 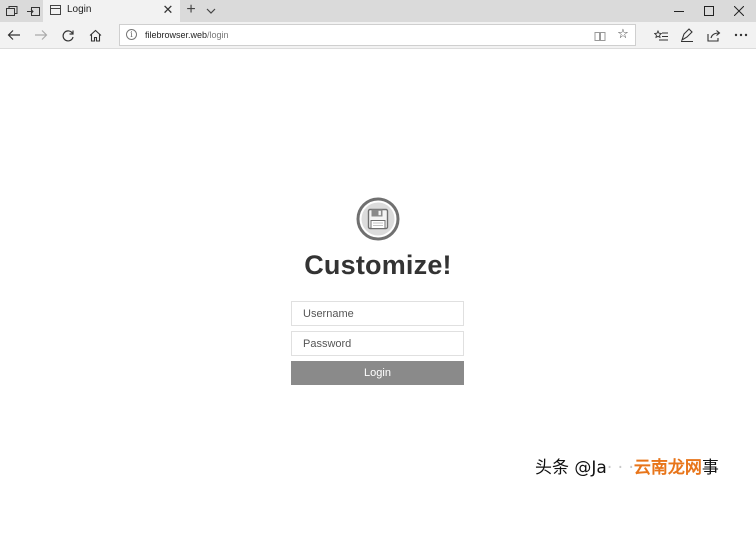 What do you see at coordinates (679, 11) in the screenshot?
I see `minimize-icon` at bounding box center [679, 11].